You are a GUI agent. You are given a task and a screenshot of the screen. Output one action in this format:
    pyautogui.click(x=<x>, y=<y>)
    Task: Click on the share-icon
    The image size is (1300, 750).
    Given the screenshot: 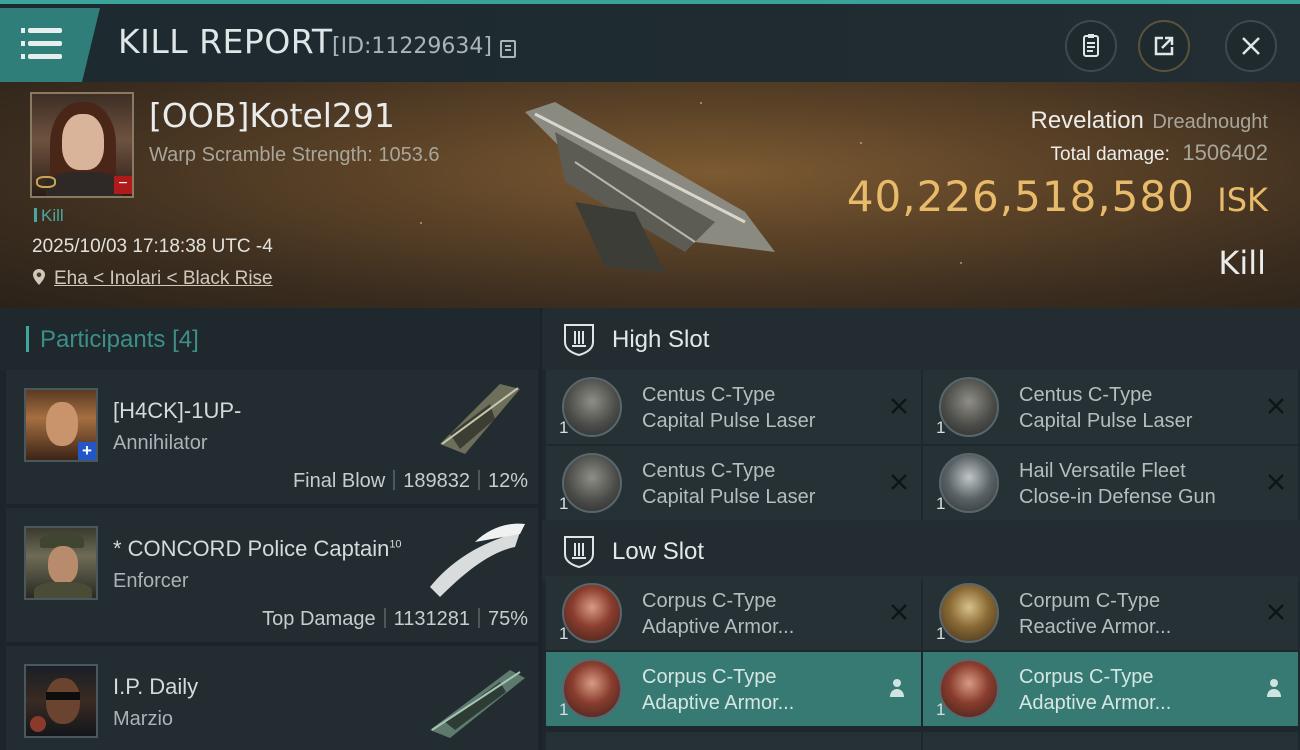 What is the action you would take?
    pyautogui.click(x=1164, y=46)
    